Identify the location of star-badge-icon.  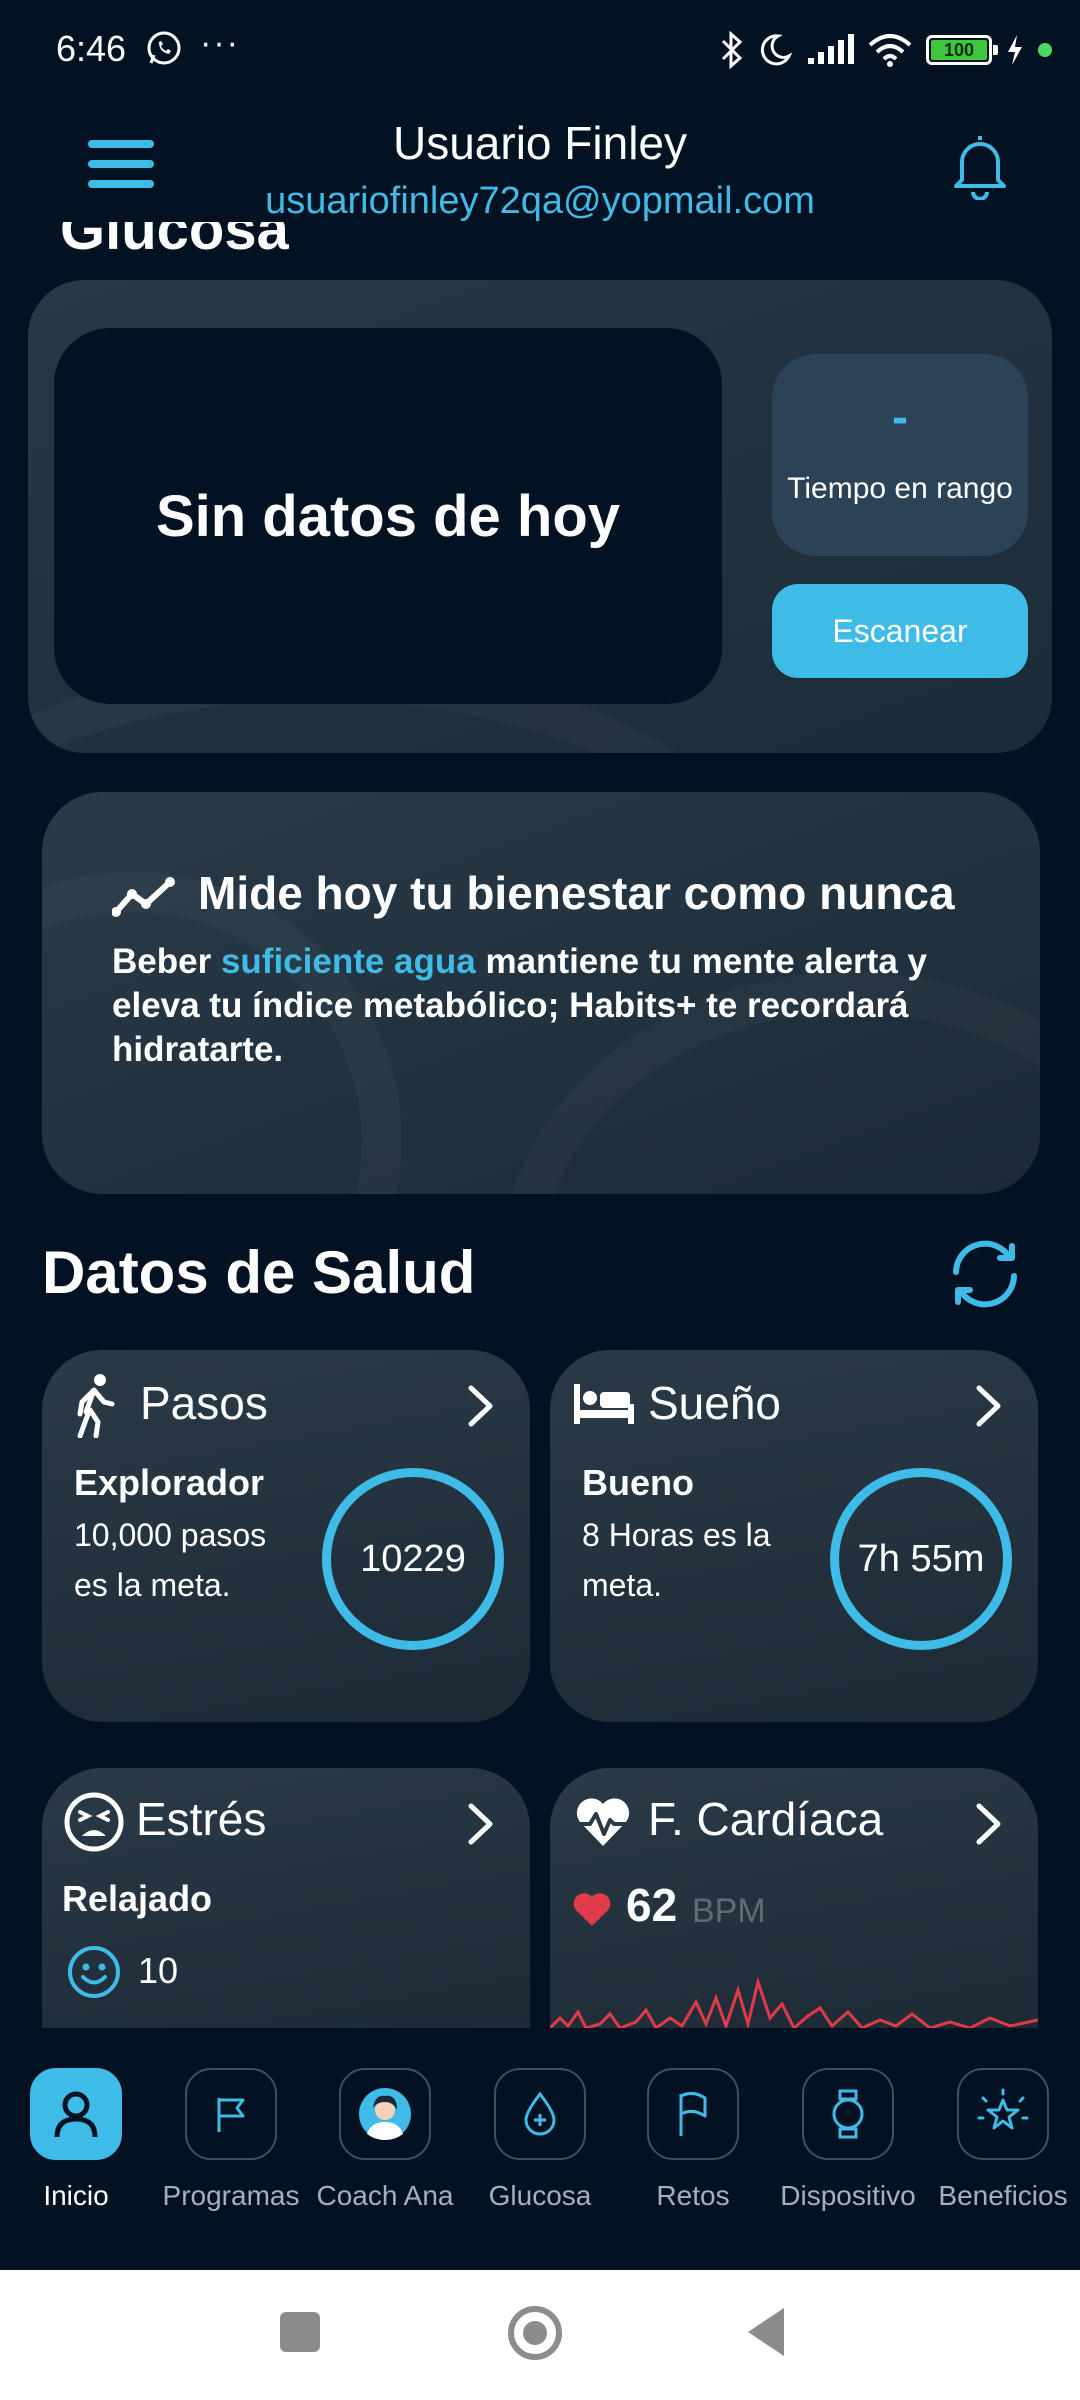
(1003, 2109).